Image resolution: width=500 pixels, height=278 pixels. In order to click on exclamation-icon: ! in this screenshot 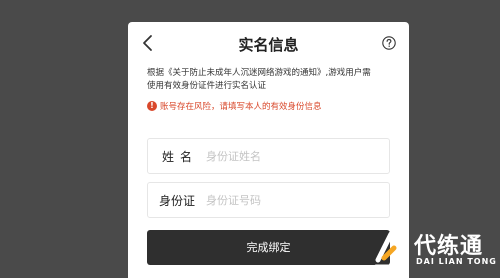, I will do `click(152, 106)`.